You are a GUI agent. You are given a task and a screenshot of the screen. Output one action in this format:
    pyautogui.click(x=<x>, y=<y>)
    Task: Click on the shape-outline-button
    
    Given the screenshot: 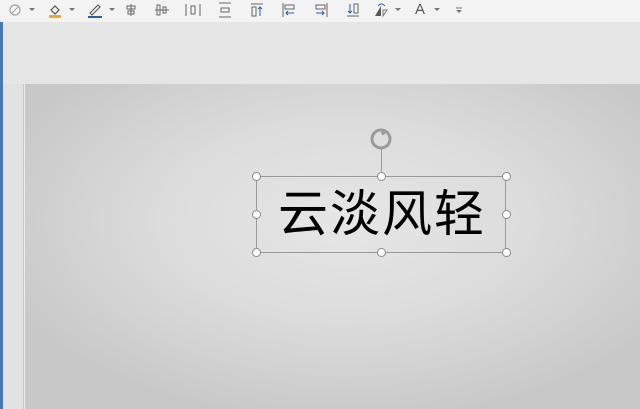 What is the action you would take?
    pyautogui.click(x=95, y=10)
    